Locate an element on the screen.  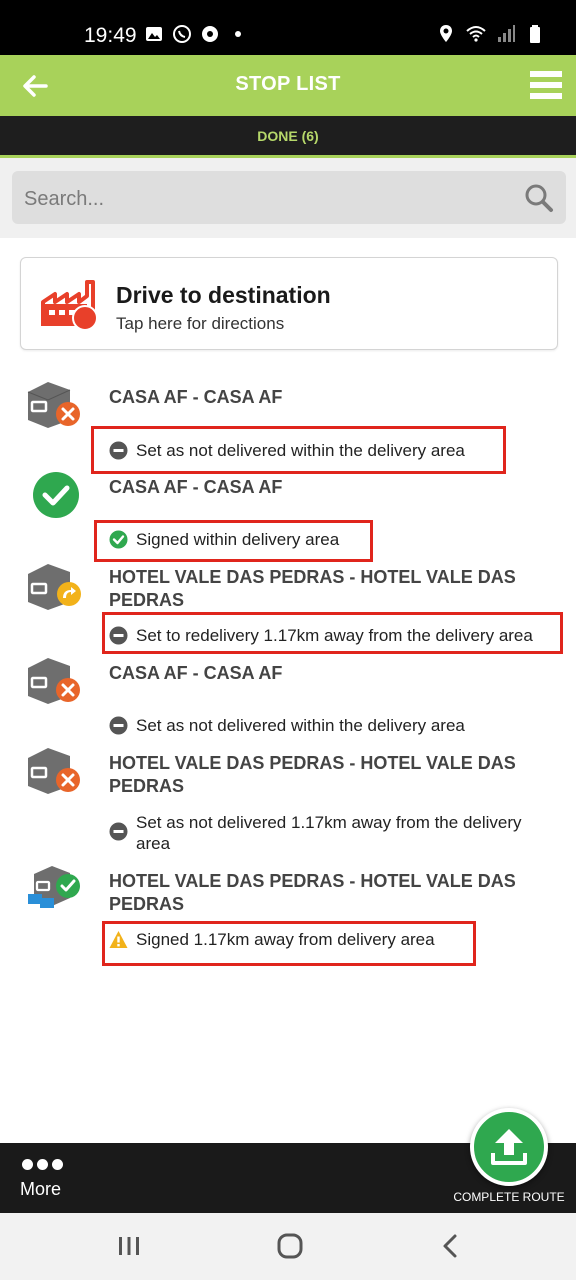
box-redelivery-icon is located at coordinates (54, 587).